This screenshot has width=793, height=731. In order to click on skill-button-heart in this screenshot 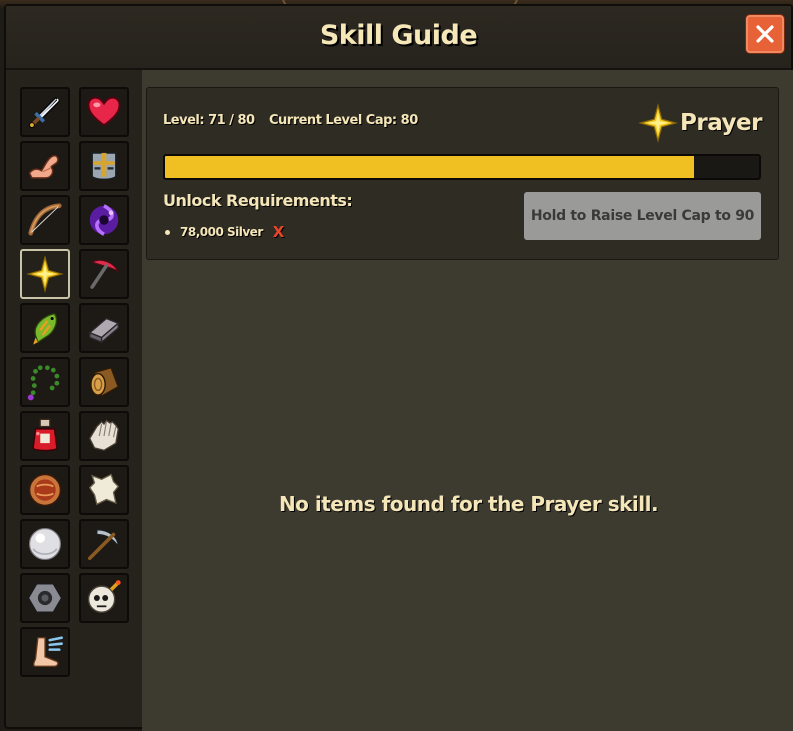, I will do `click(104, 112)`.